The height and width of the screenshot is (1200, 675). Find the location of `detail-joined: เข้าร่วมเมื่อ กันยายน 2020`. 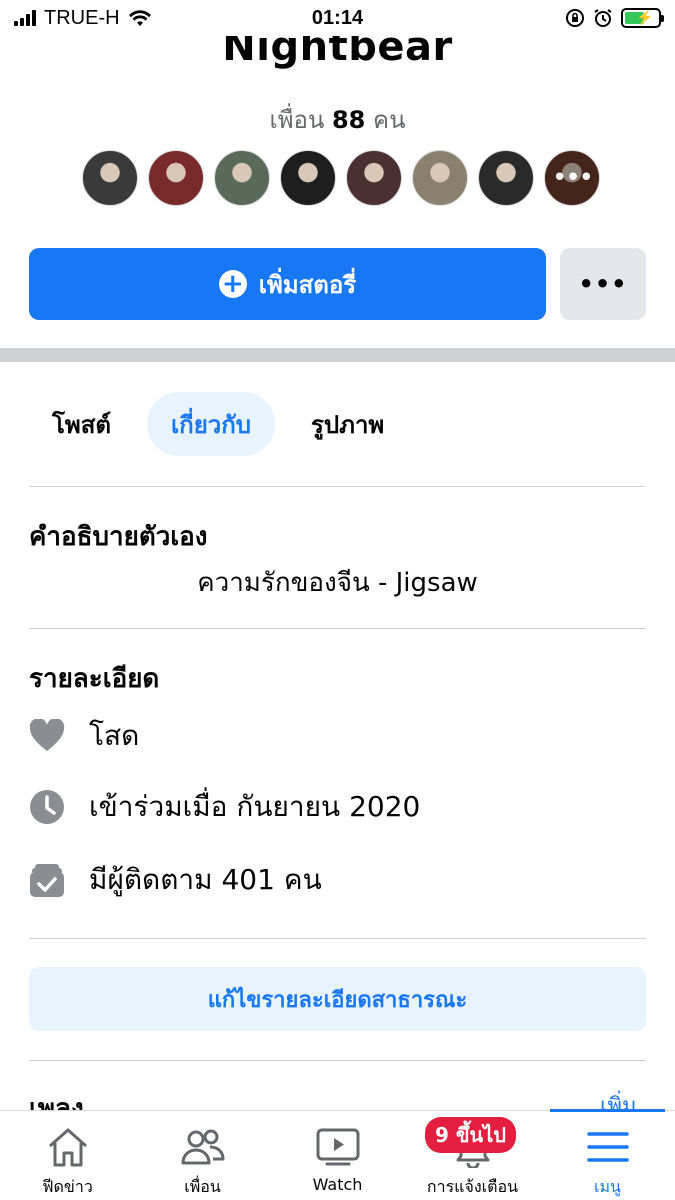

detail-joined: เข้าร่วมเมื่อ กันยายน 2020 is located at coordinates (224, 807).